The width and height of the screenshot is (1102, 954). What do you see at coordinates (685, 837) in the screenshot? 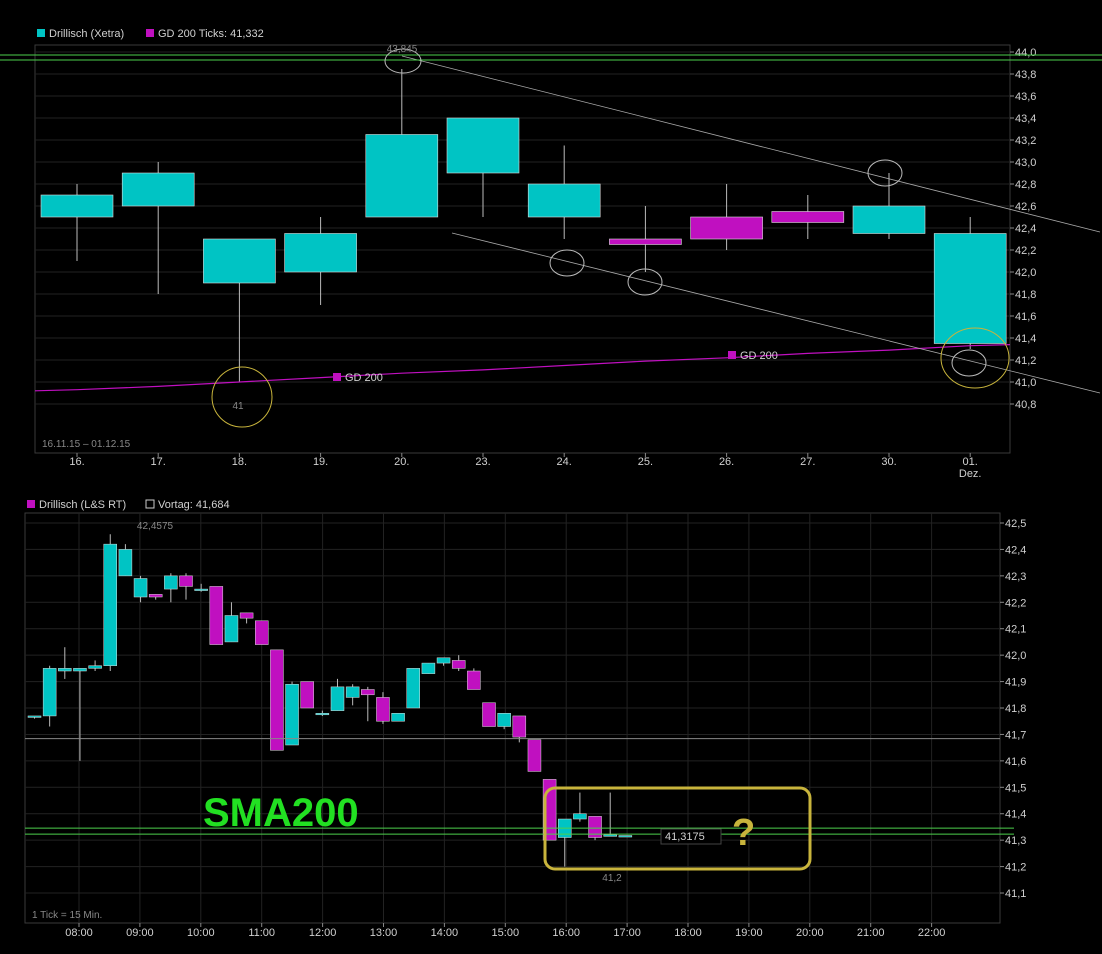
I see `last-price-label: 41,3175` at bounding box center [685, 837].